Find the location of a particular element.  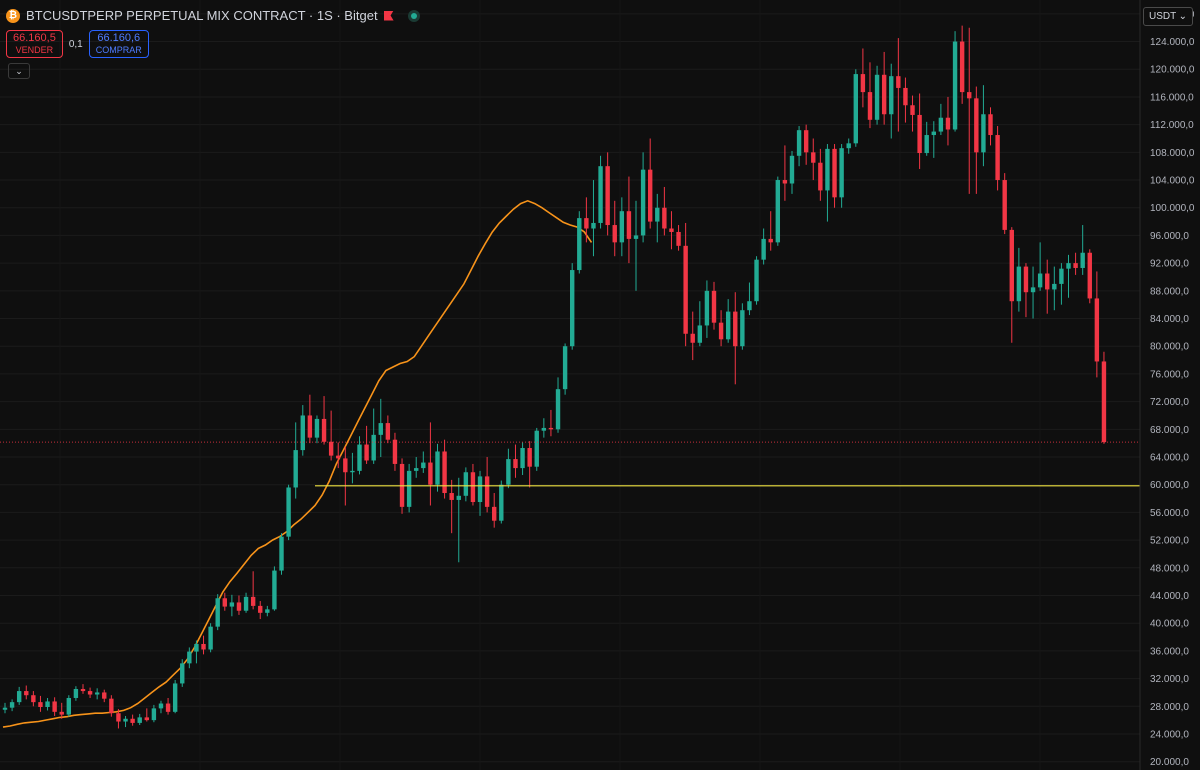

sell-button: 66.160,5 VENDER is located at coordinates (34, 44).